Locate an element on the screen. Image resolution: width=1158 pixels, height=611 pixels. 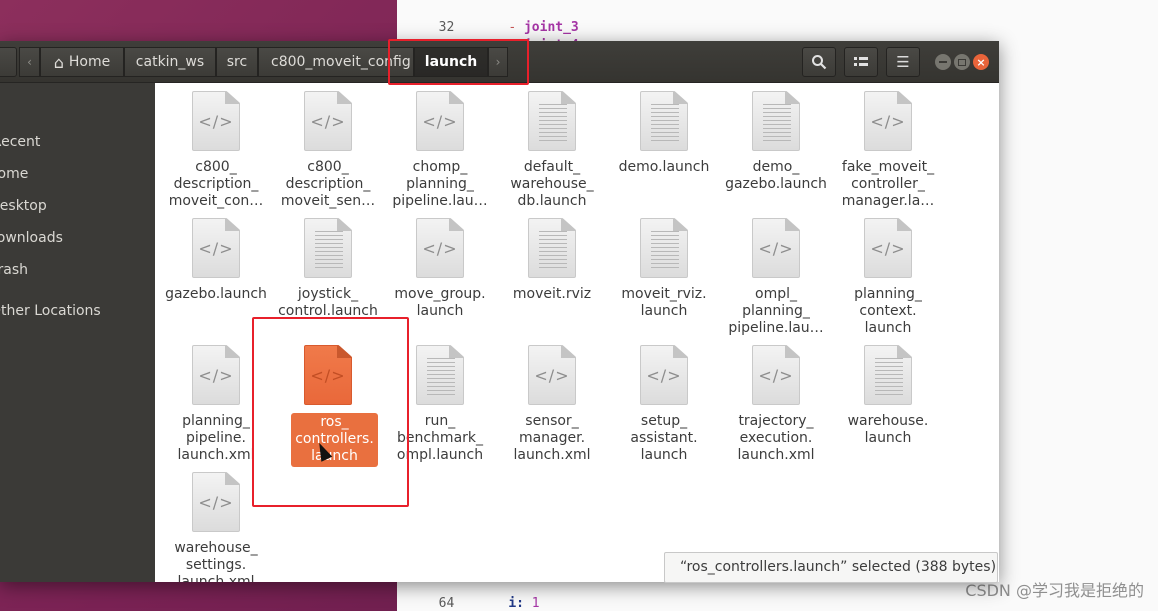
file-label: joystick_ control.launch is located at coordinates (328, 302).